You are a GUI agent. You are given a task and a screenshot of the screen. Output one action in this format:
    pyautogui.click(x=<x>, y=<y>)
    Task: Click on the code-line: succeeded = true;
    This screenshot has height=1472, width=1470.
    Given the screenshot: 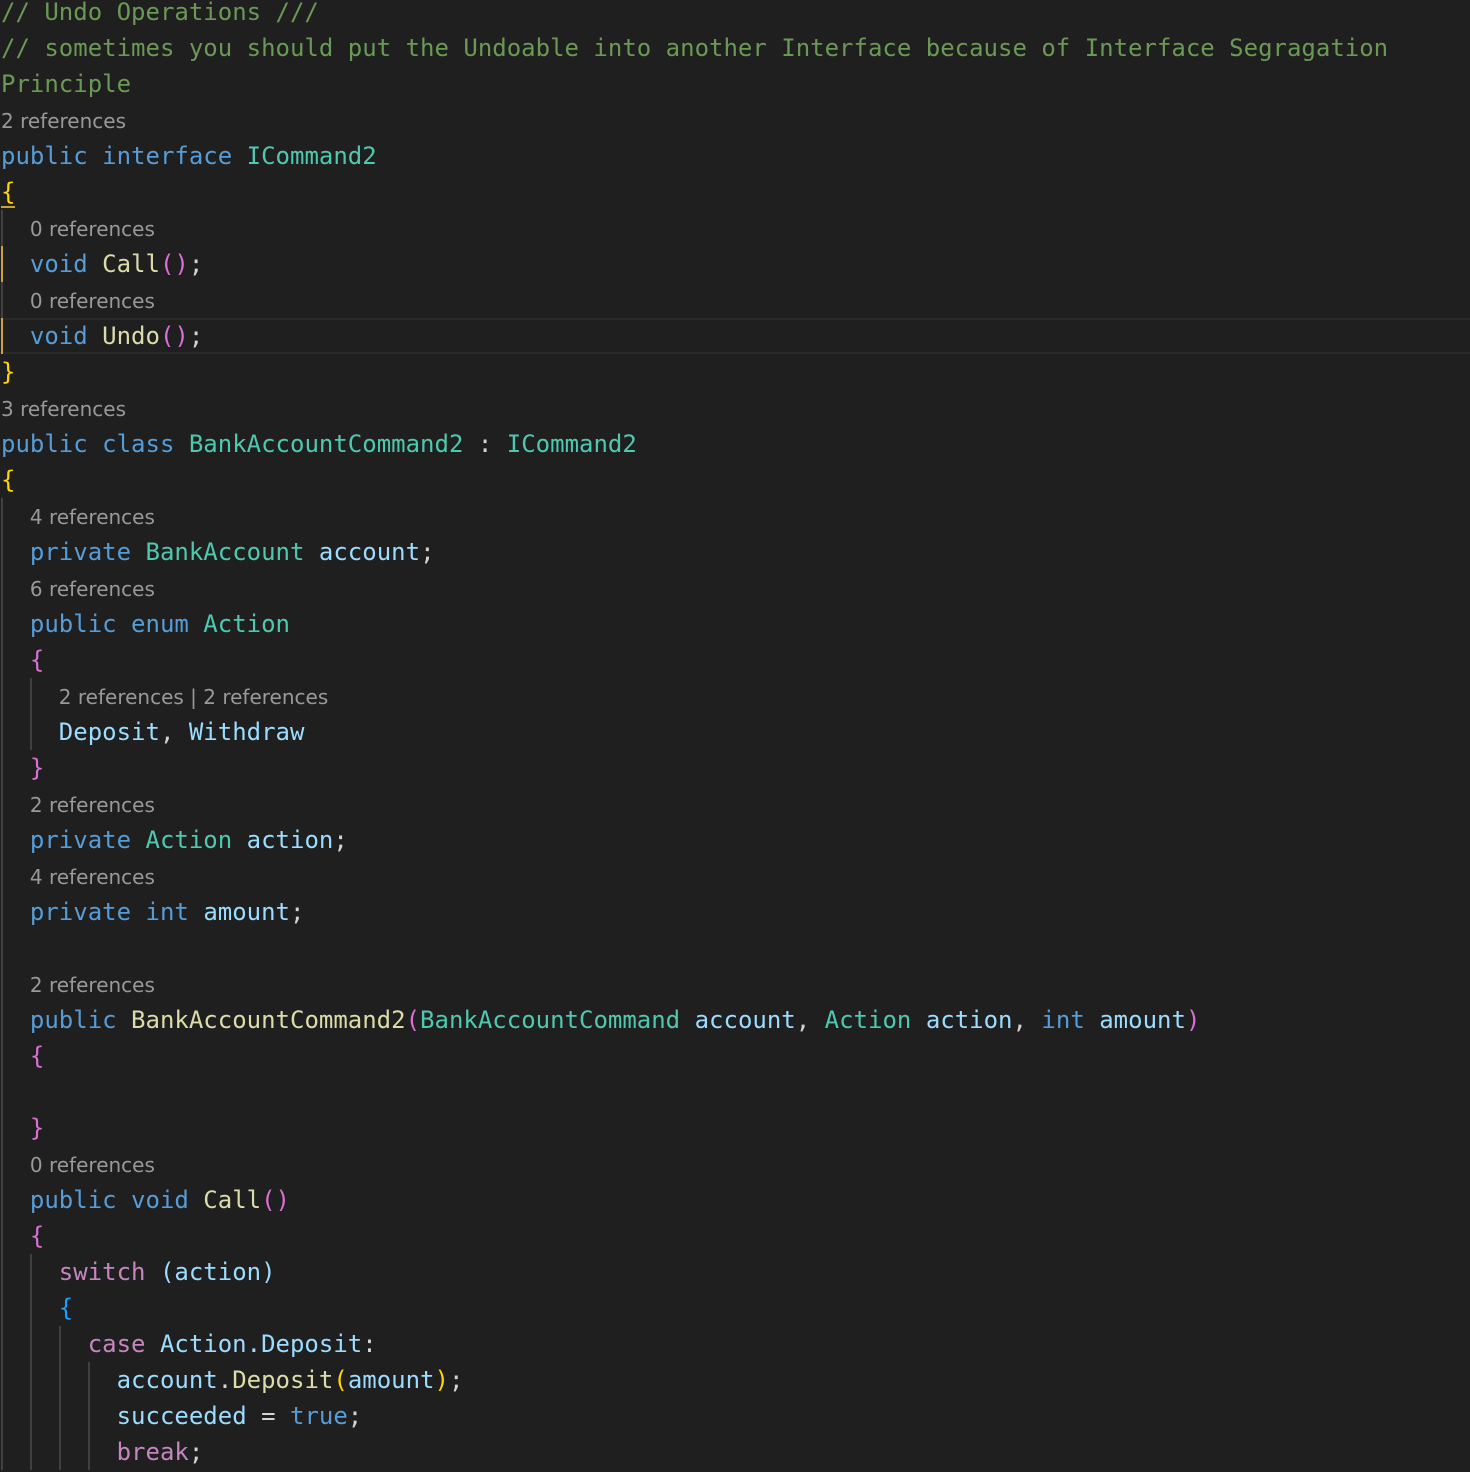 What is the action you would take?
    pyautogui.click(x=735, y=1416)
    